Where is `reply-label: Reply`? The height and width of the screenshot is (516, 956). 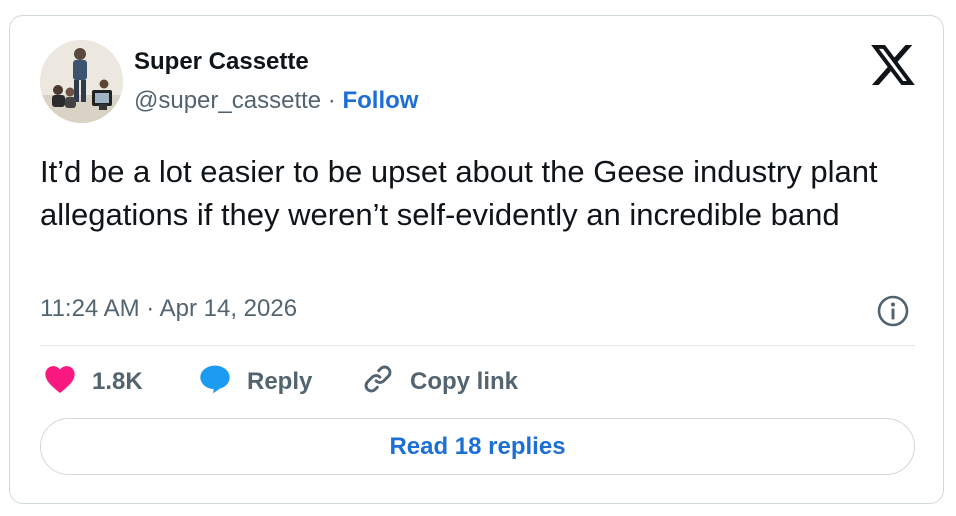 reply-label: Reply is located at coordinates (280, 381).